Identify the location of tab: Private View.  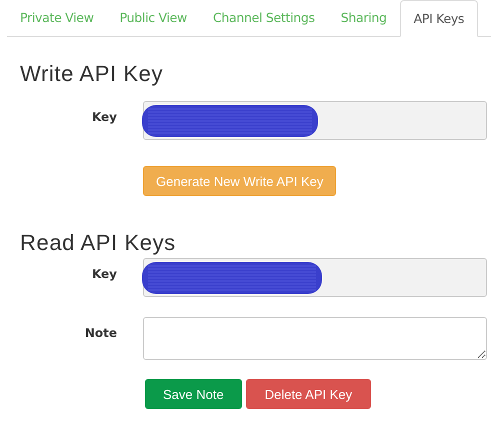
(57, 18).